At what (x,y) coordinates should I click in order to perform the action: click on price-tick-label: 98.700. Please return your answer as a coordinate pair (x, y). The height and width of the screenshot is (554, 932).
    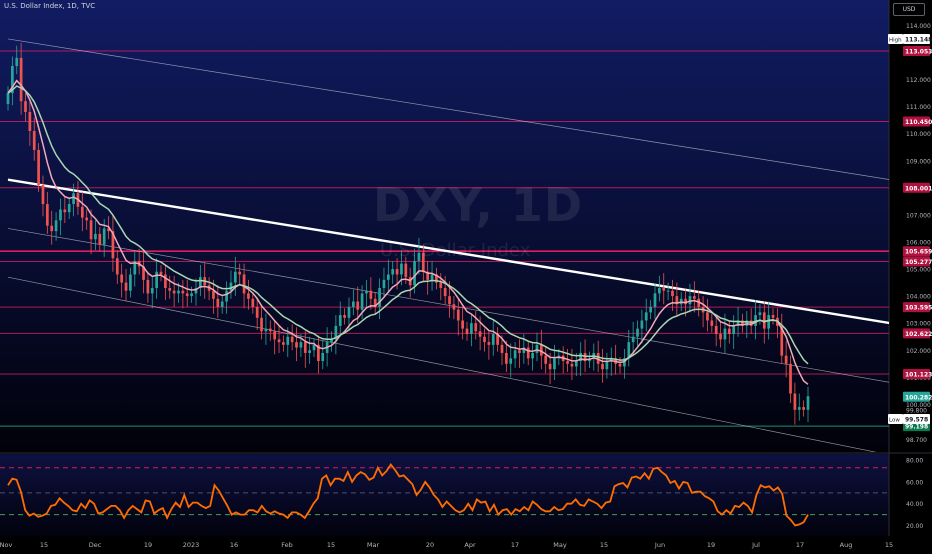
    Looking at the image, I should click on (916, 440).